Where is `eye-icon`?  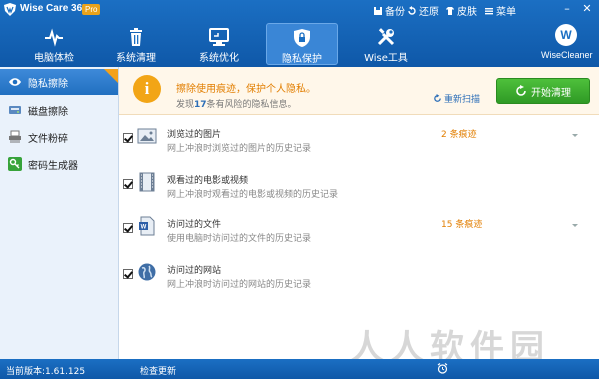
eye-icon is located at coordinates (15, 82).